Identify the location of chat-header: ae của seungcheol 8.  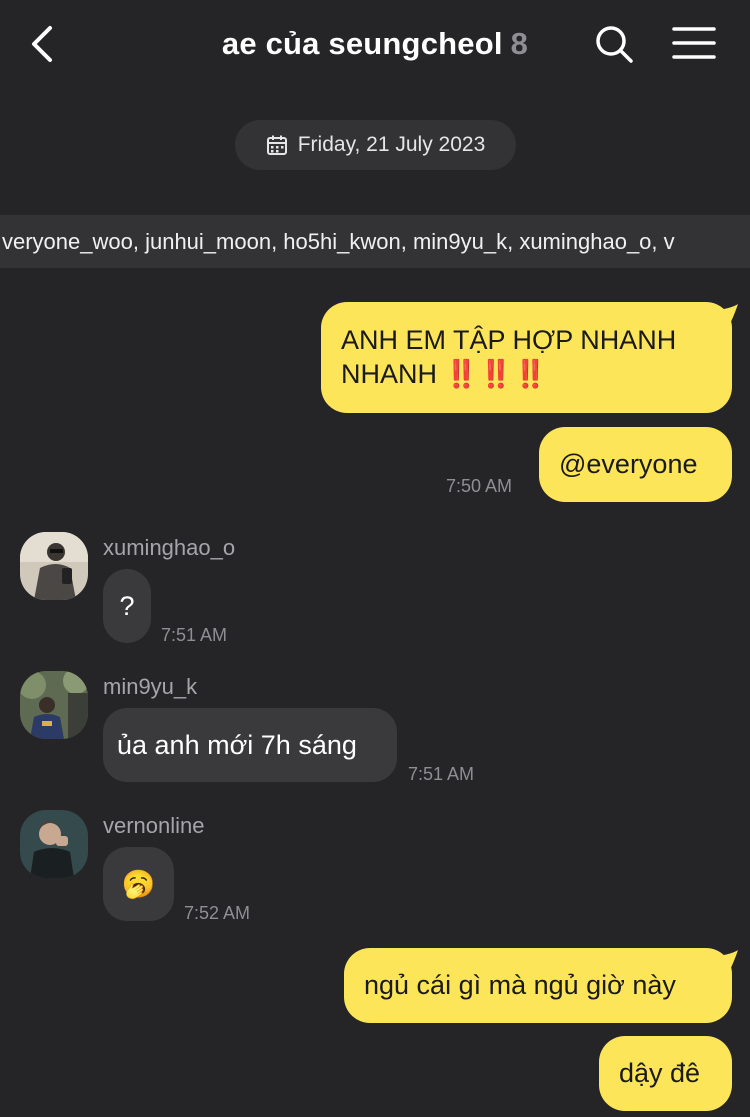
(375, 45).